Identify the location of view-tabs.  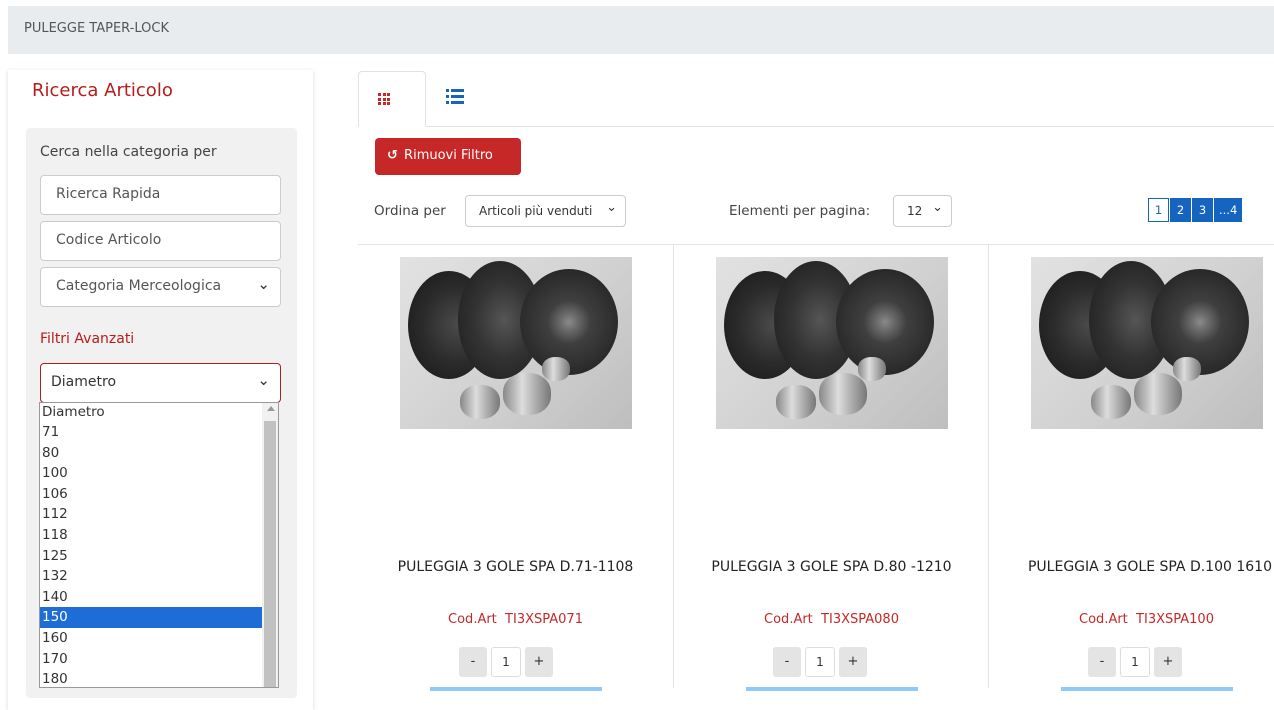
(816, 99).